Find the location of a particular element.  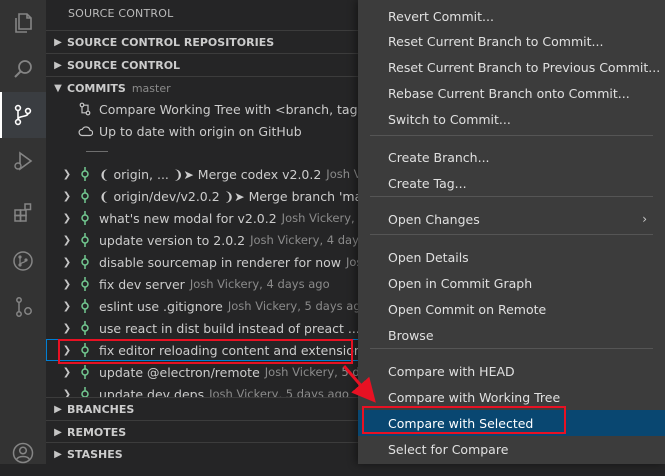

menu-item-open-changes: Open Changes › is located at coordinates (511, 219).